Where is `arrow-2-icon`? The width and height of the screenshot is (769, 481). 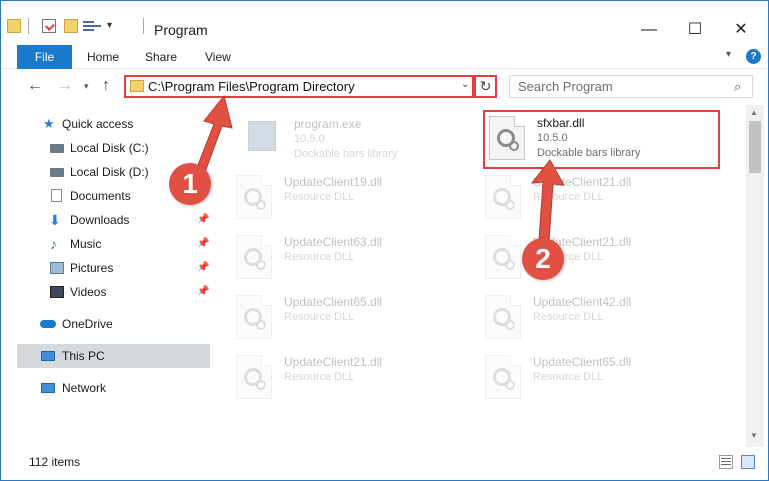 arrow-2-icon is located at coordinates (547, 200).